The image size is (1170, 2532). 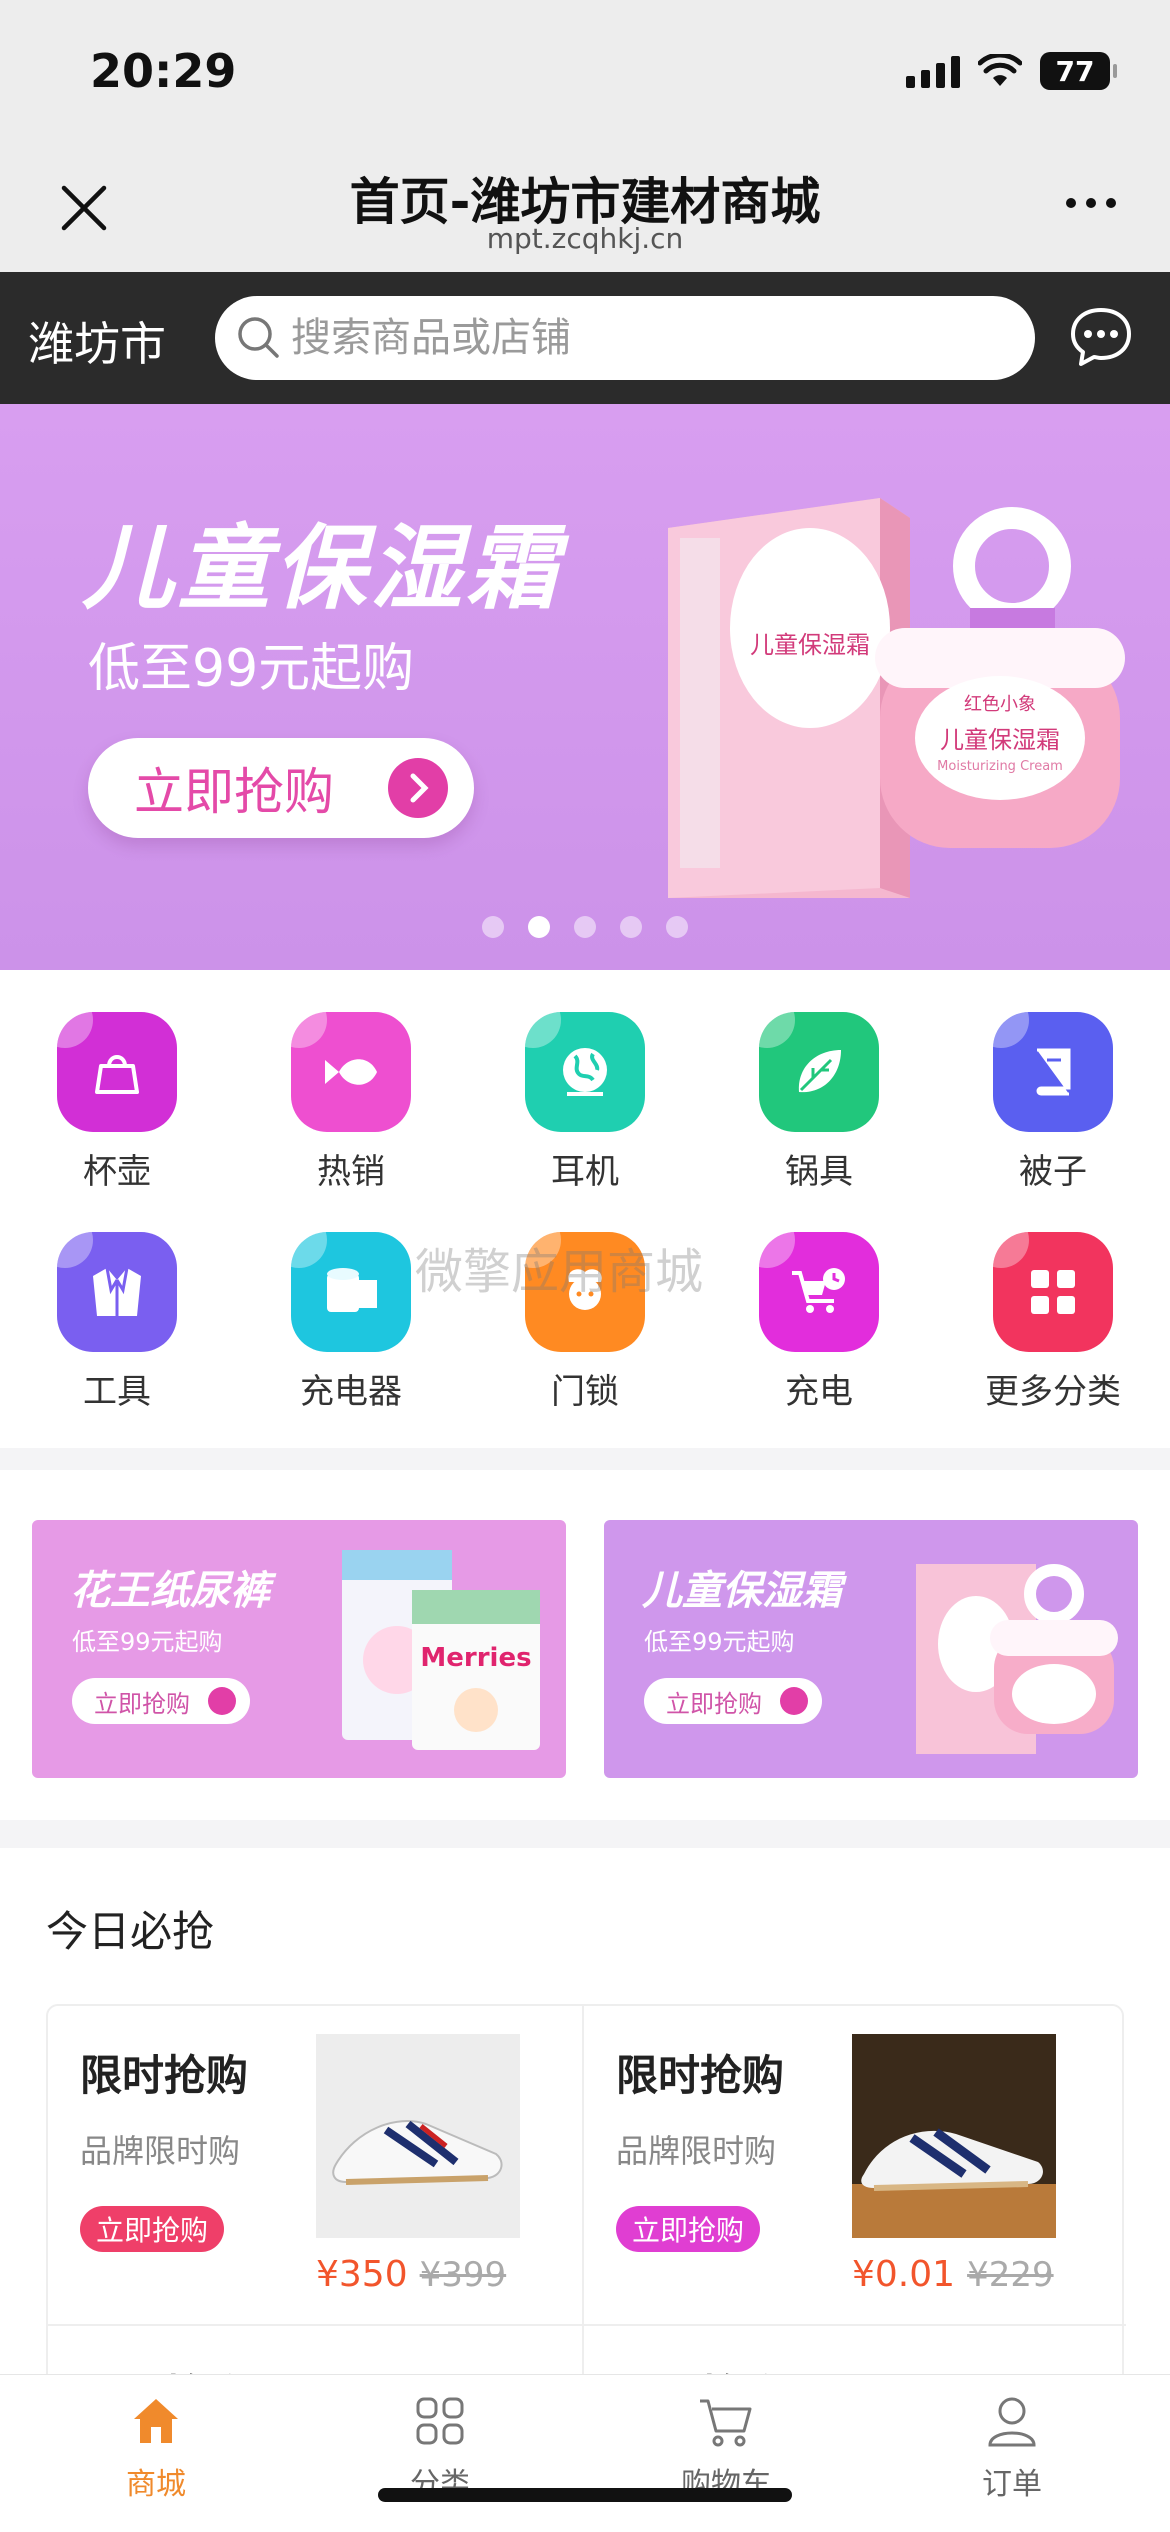 I want to click on signal-icon, so click(x=933, y=71).